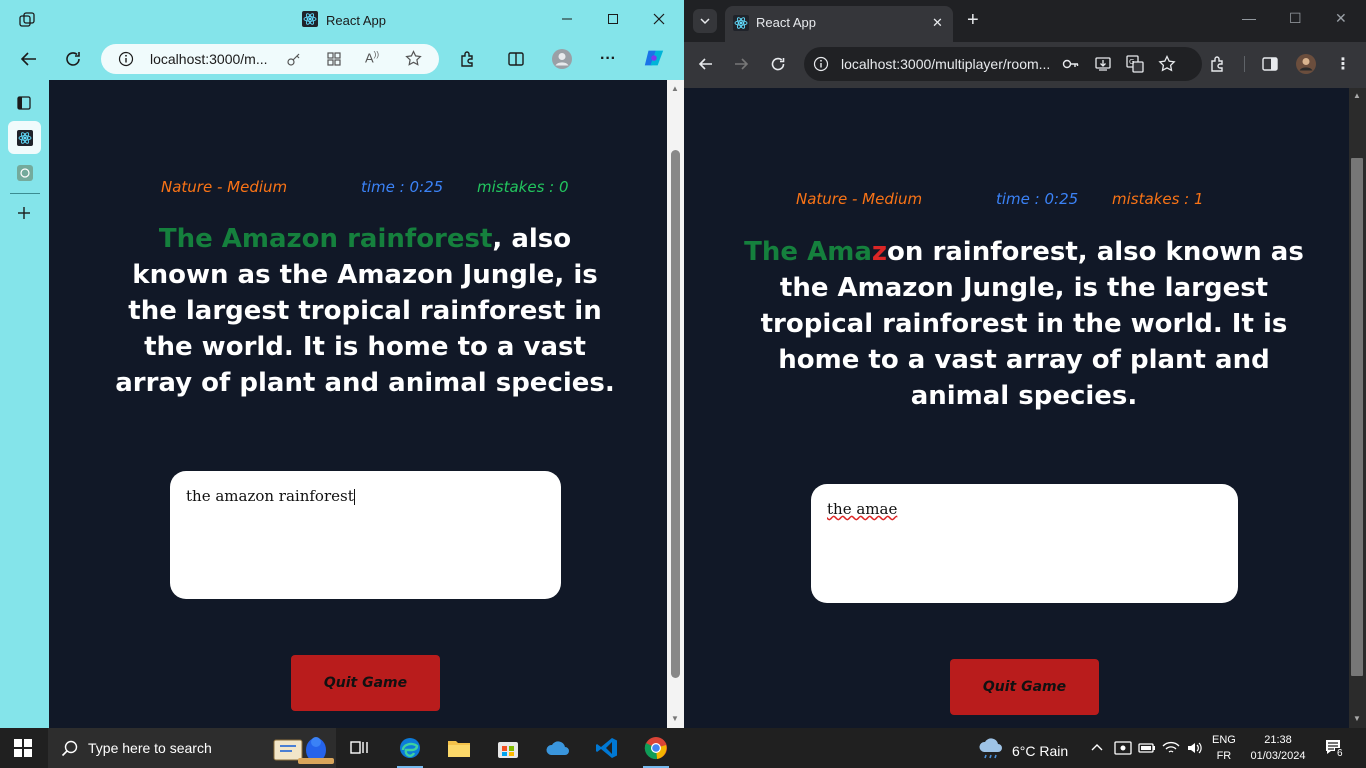 The width and height of the screenshot is (1366, 768). I want to click on new-tab-icon: +, so click(973, 20).